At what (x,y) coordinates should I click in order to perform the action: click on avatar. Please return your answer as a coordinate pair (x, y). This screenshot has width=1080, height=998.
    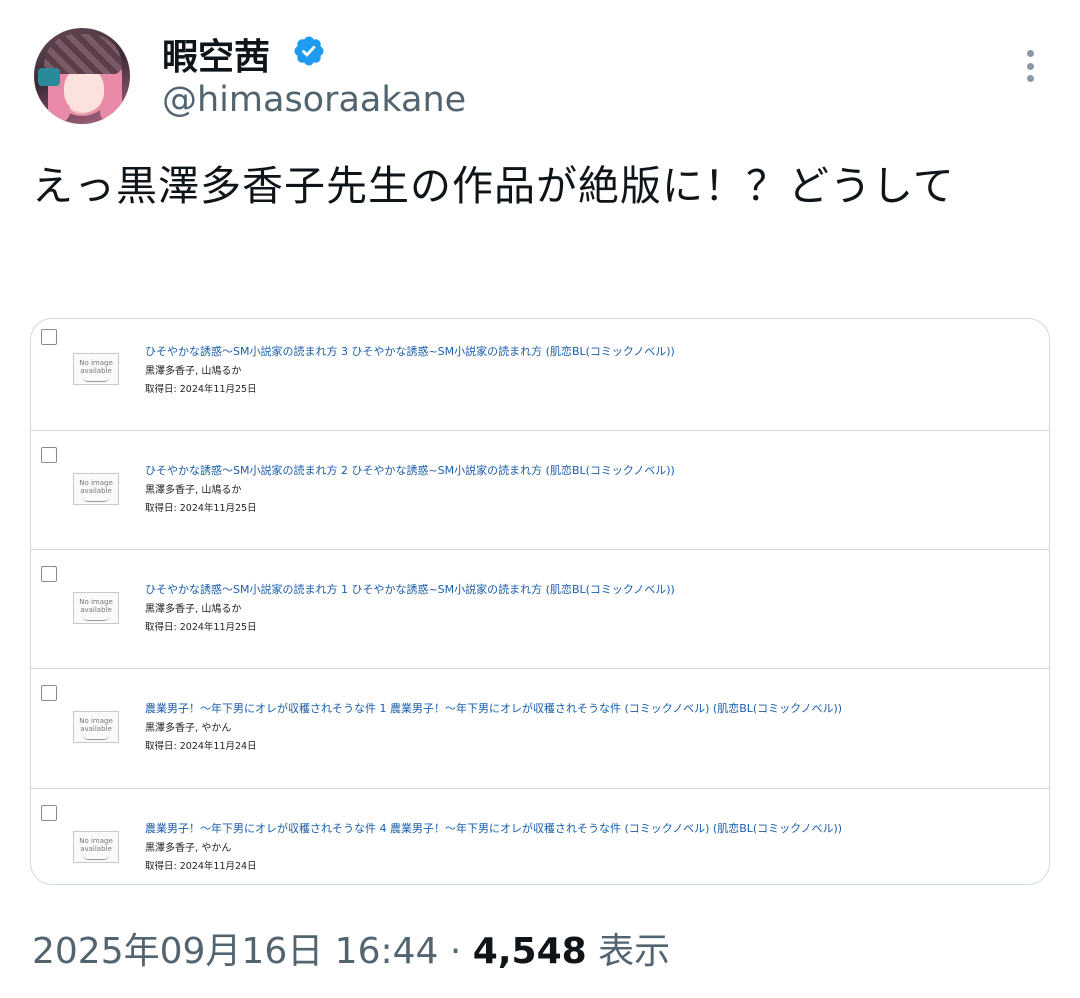
    Looking at the image, I should click on (82, 76).